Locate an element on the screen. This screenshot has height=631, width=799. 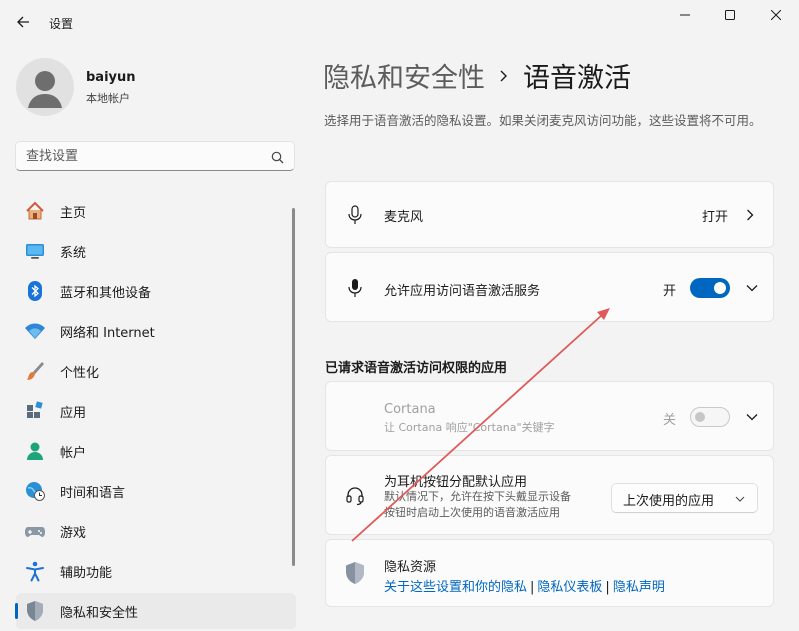
maximize-icon is located at coordinates (730, 15).